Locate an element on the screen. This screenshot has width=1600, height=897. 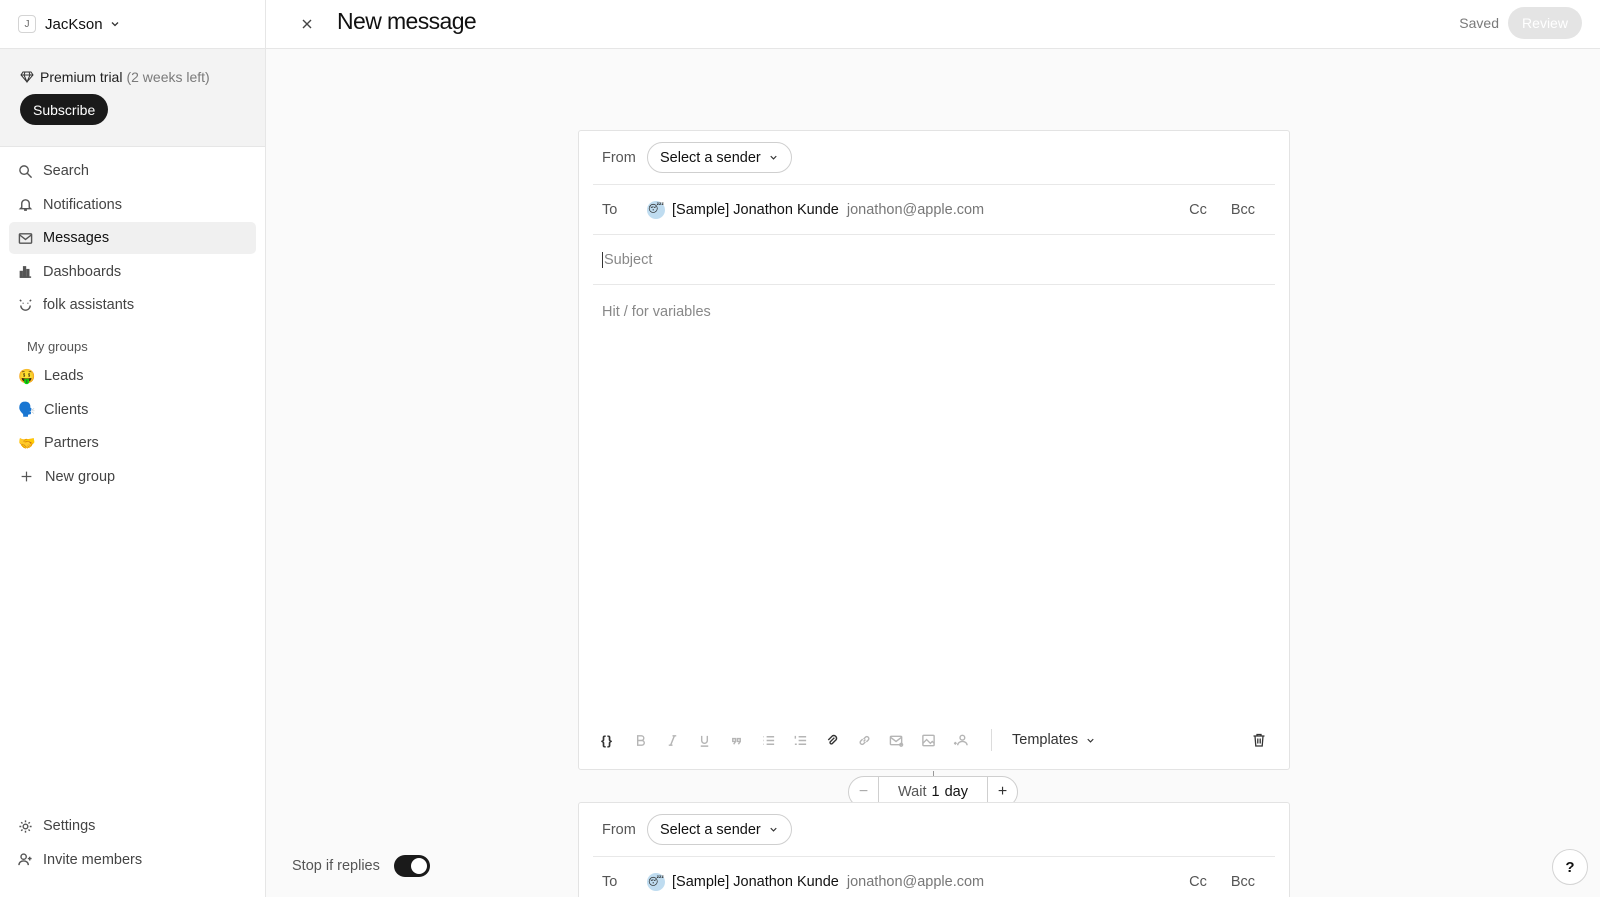
mail-icon is located at coordinates (25, 238).